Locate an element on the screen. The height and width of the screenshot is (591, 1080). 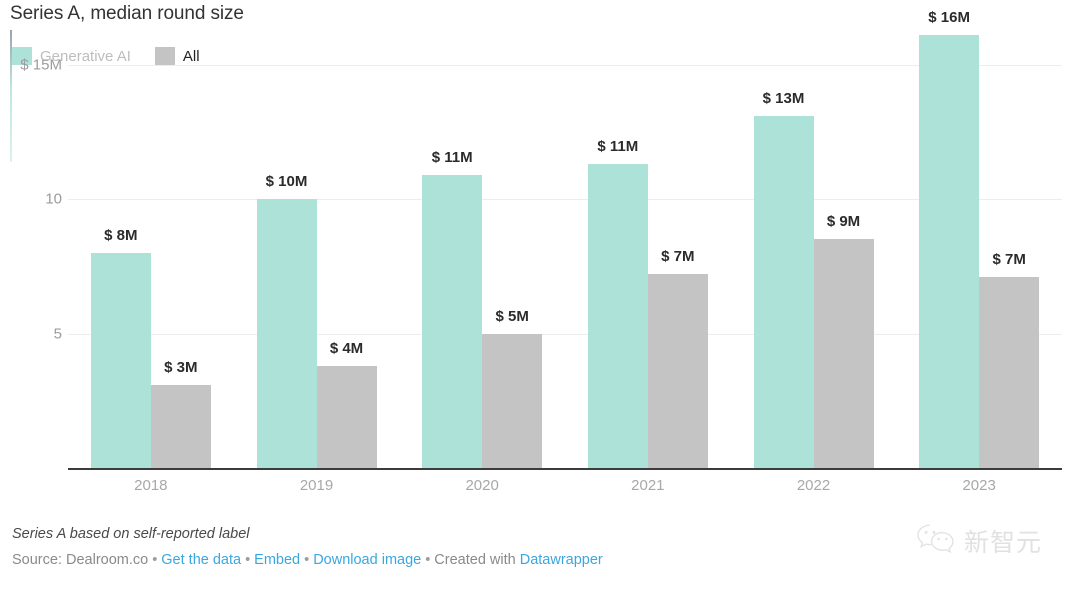
wechat-icon is located at coordinates (936, 540).